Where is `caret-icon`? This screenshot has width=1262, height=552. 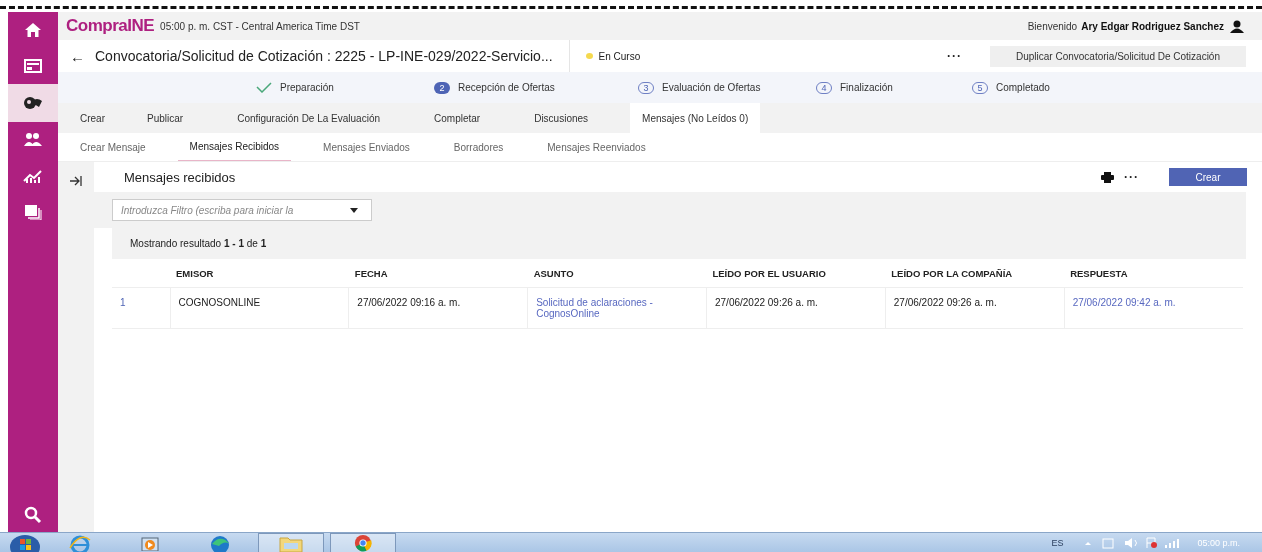 caret-icon is located at coordinates (354, 210).